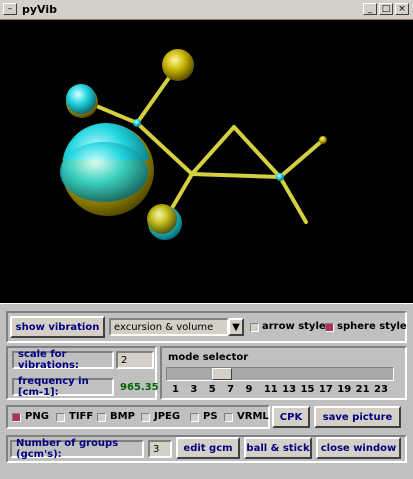 This screenshot has width=413, height=479. Describe the element at coordinates (278, 448) in the screenshot. I see `ball-stick-button: ball & stick` at that location.